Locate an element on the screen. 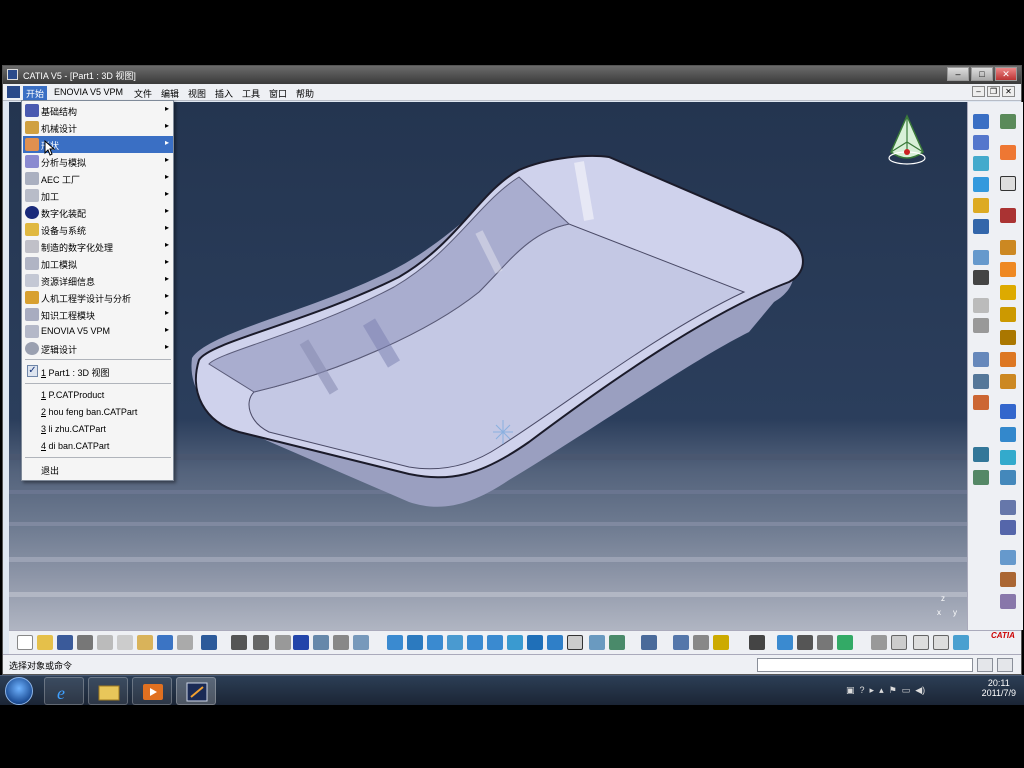 This screenshot has height=768, width=1024. recent-file-item: 1 P.CATProduct is located at coordinates (98, 395).